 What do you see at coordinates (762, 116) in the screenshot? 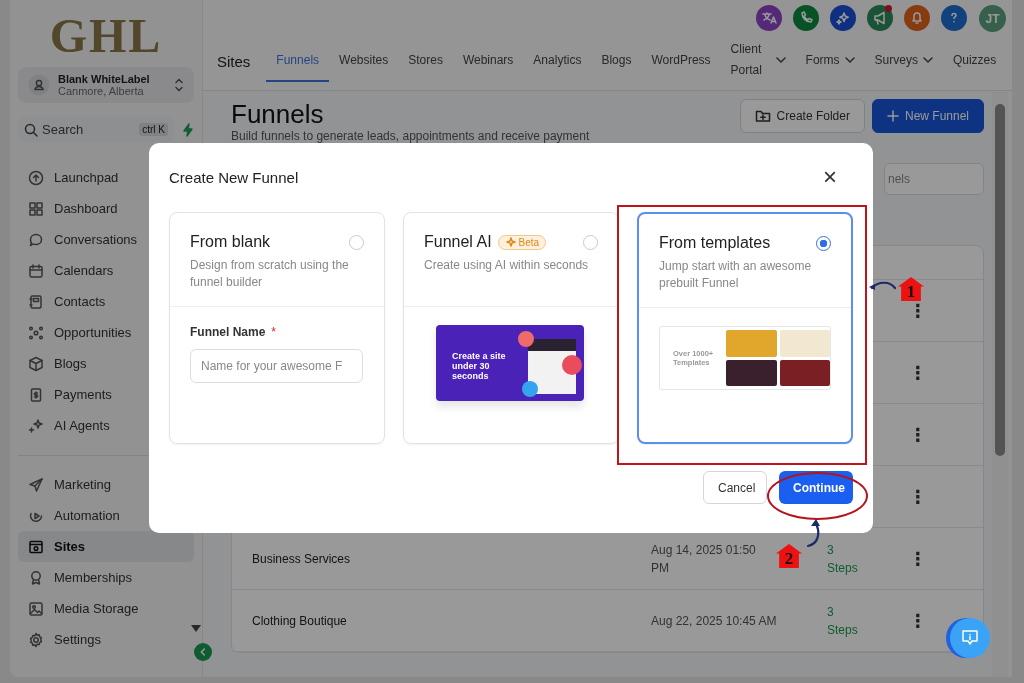
I see `folder-plus-icon` at bounding box center [762, 116].